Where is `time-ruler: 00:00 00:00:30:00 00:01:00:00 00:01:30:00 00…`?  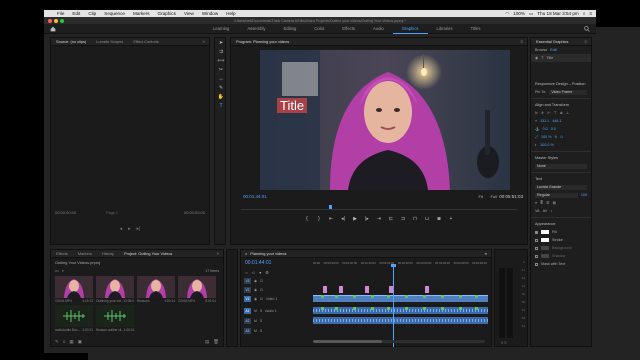
time-ruler: 00:00 00:00:30:00 00:01:00:00 00:01:30:00 00… is located at coordinates (400, 265).